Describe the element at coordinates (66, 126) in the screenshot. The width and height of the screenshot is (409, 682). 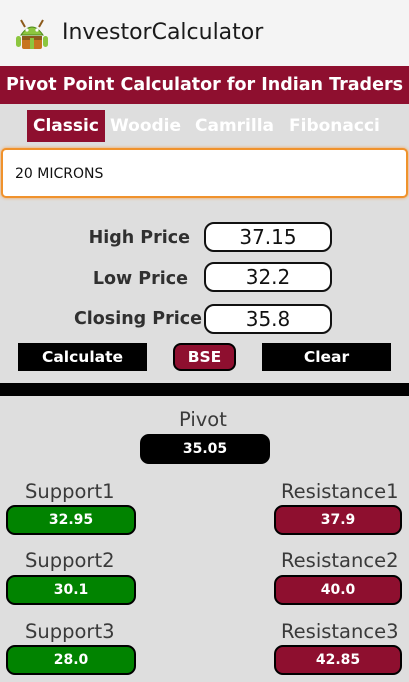
I see `tab-classic: Classic` at that location.